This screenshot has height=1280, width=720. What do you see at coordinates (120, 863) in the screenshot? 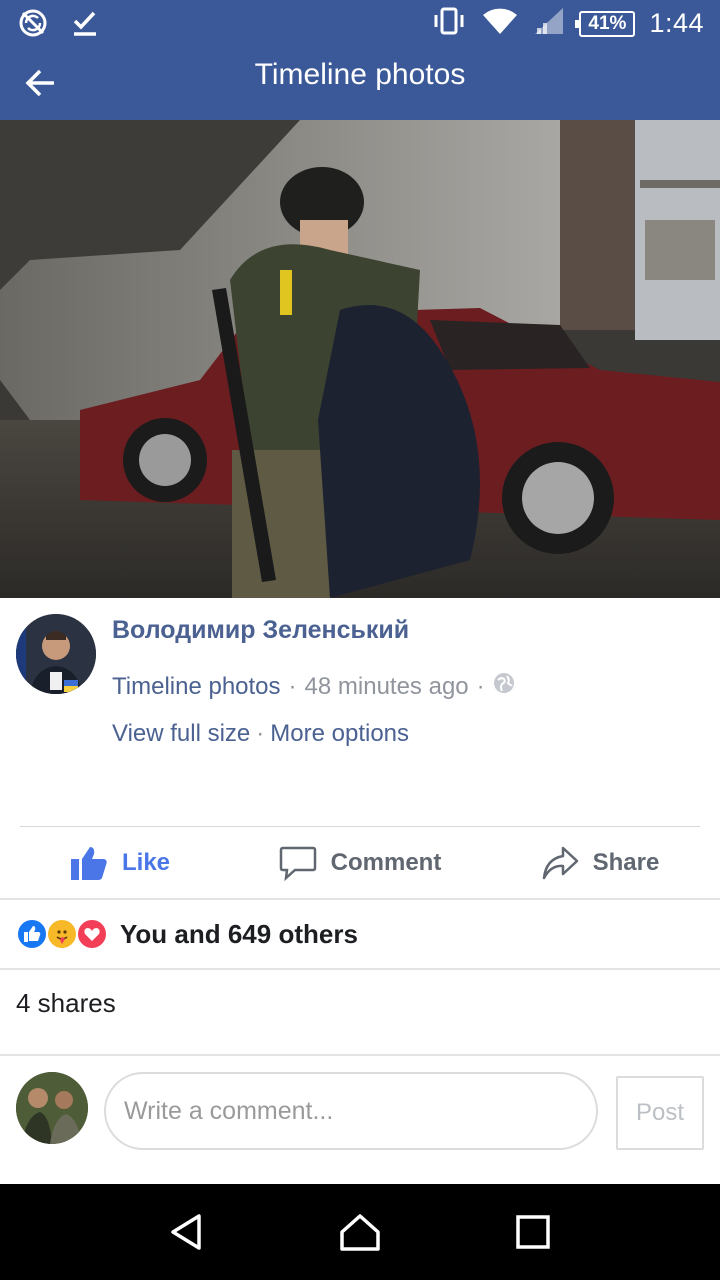
I see `like-button: Like` at bounding box center [120, 863].